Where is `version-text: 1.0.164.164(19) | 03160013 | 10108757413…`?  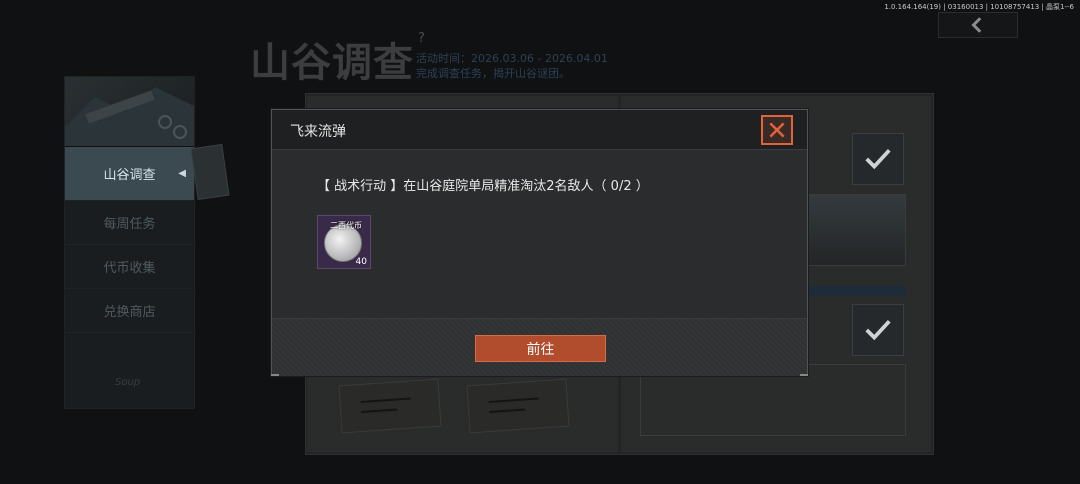 version-text: 1.0.164.164(19) | 03160013 | 10108757413… is located at coordinates (979, 7).